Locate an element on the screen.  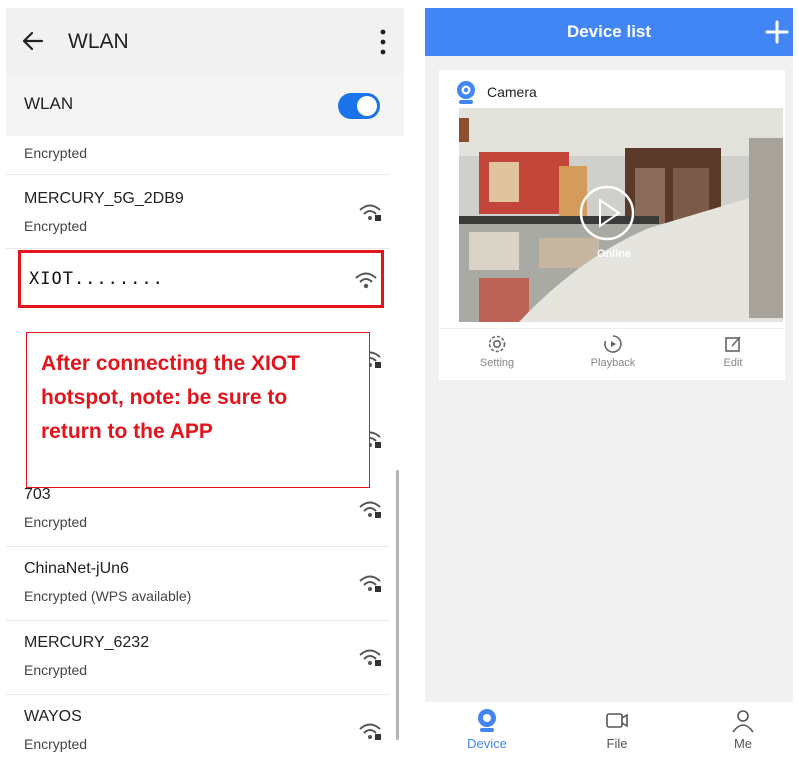
device-actions: Setting Playback Edit is located at coordinates (612, 354).